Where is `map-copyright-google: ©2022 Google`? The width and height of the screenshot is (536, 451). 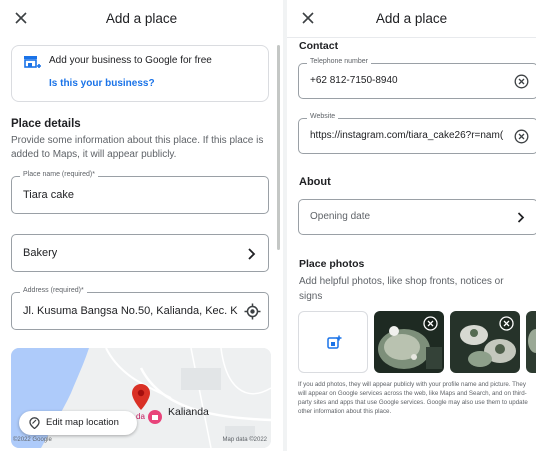
map-copyright-google: ©2022 Google is located at coordinates (32, 440).